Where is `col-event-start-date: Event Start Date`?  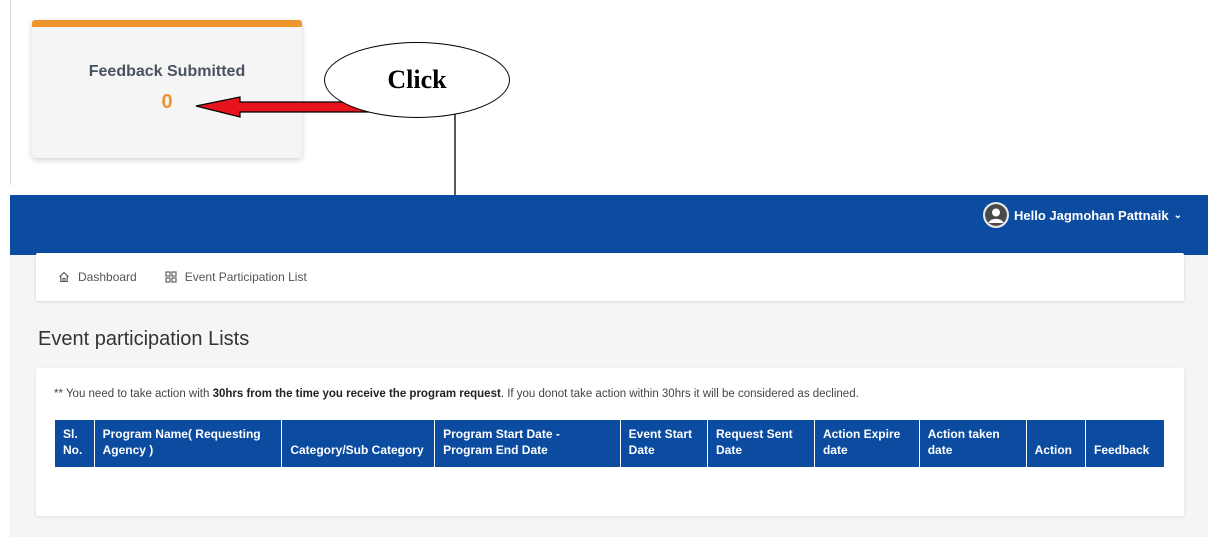 col-event-start-date: Event Start Date is located at coordinates (664, 443).